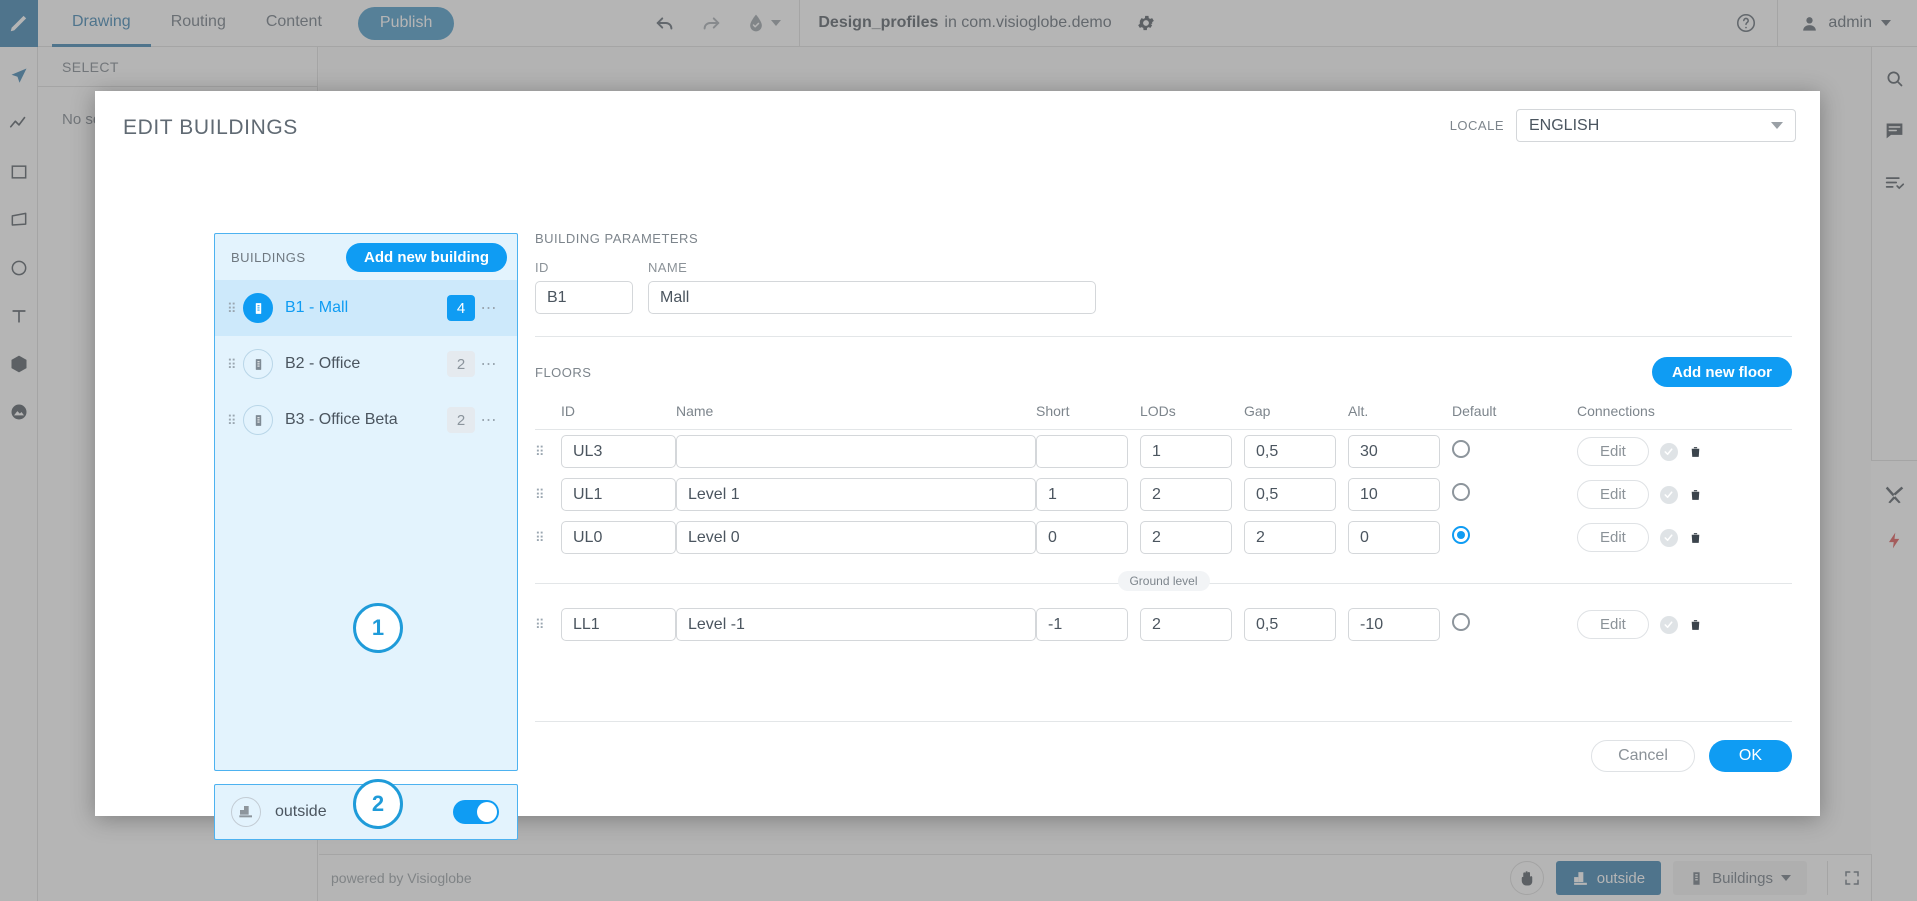  I want to click on building-icon, so click(258, 364).